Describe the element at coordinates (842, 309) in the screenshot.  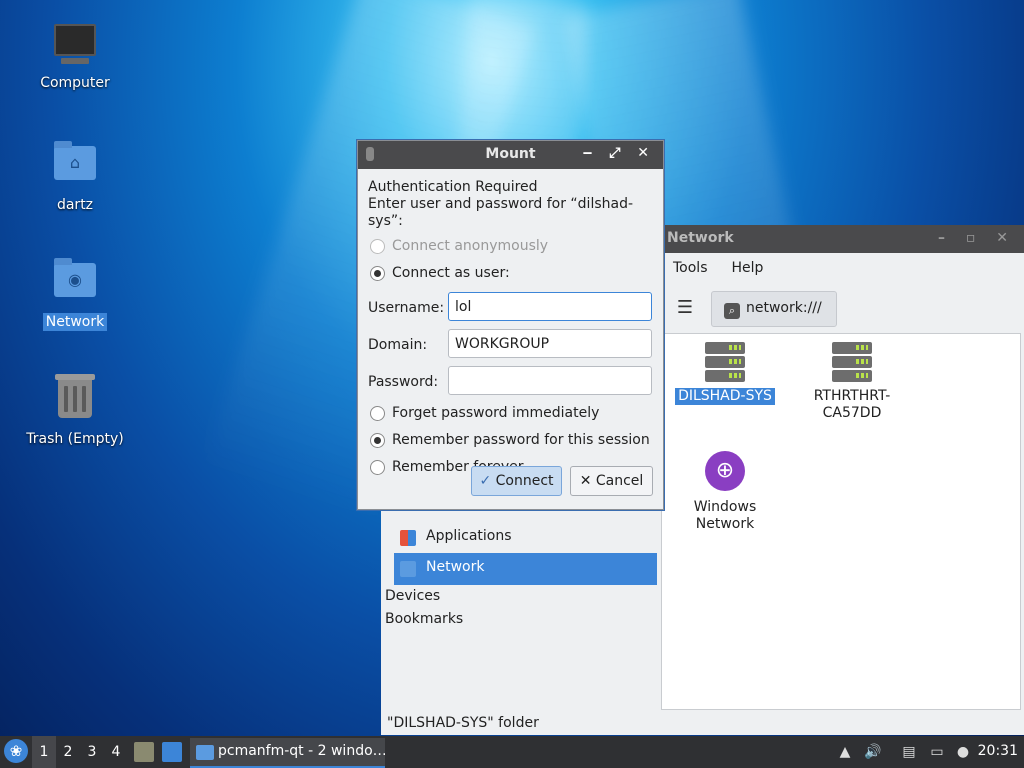
I see `toolbar: ☰ ⌕ network:///` at that location.